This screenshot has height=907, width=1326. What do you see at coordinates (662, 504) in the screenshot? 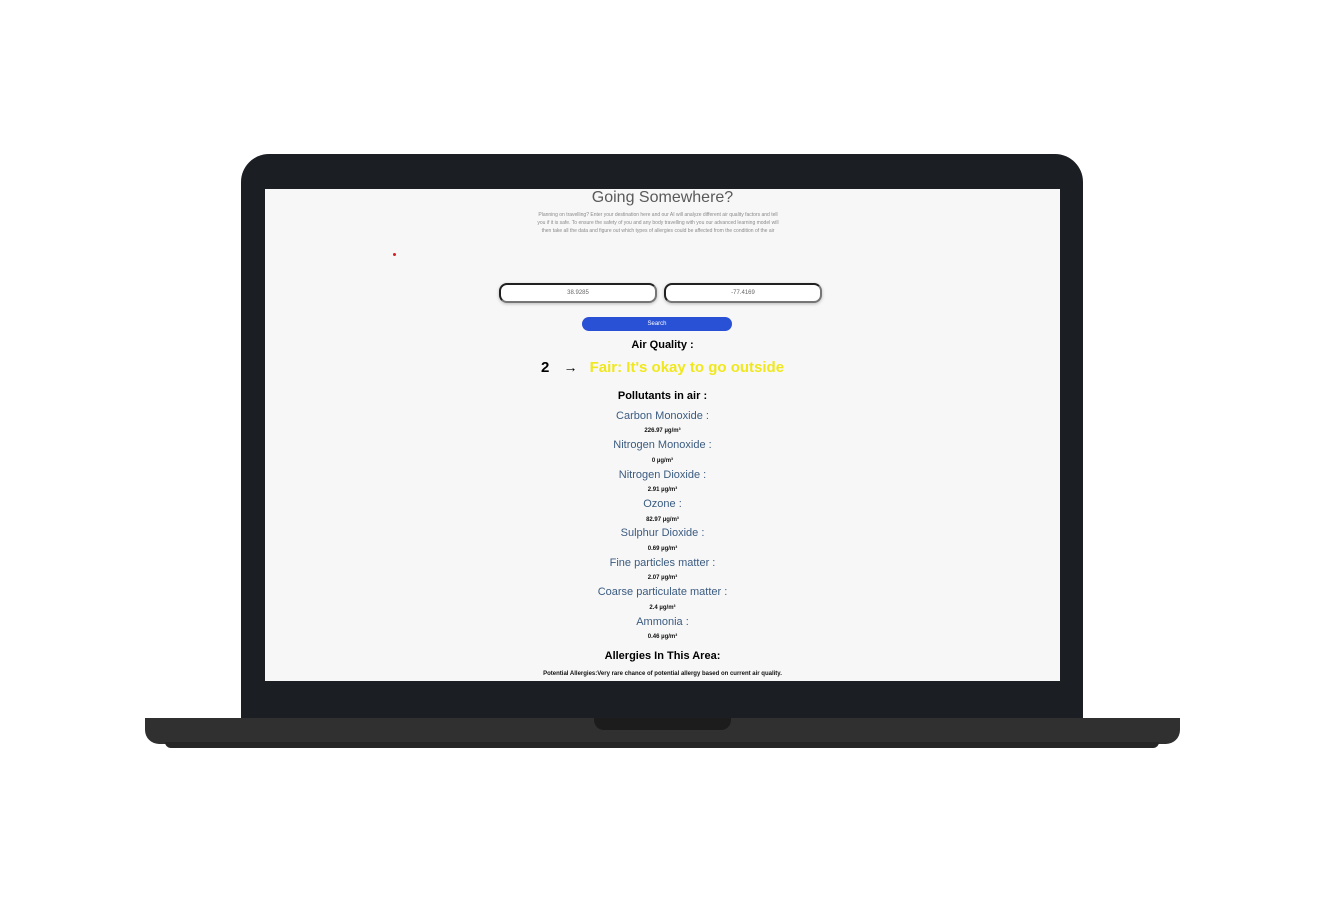
I see `pollutant-name: Ozone :` at bounding box center [662, 504].